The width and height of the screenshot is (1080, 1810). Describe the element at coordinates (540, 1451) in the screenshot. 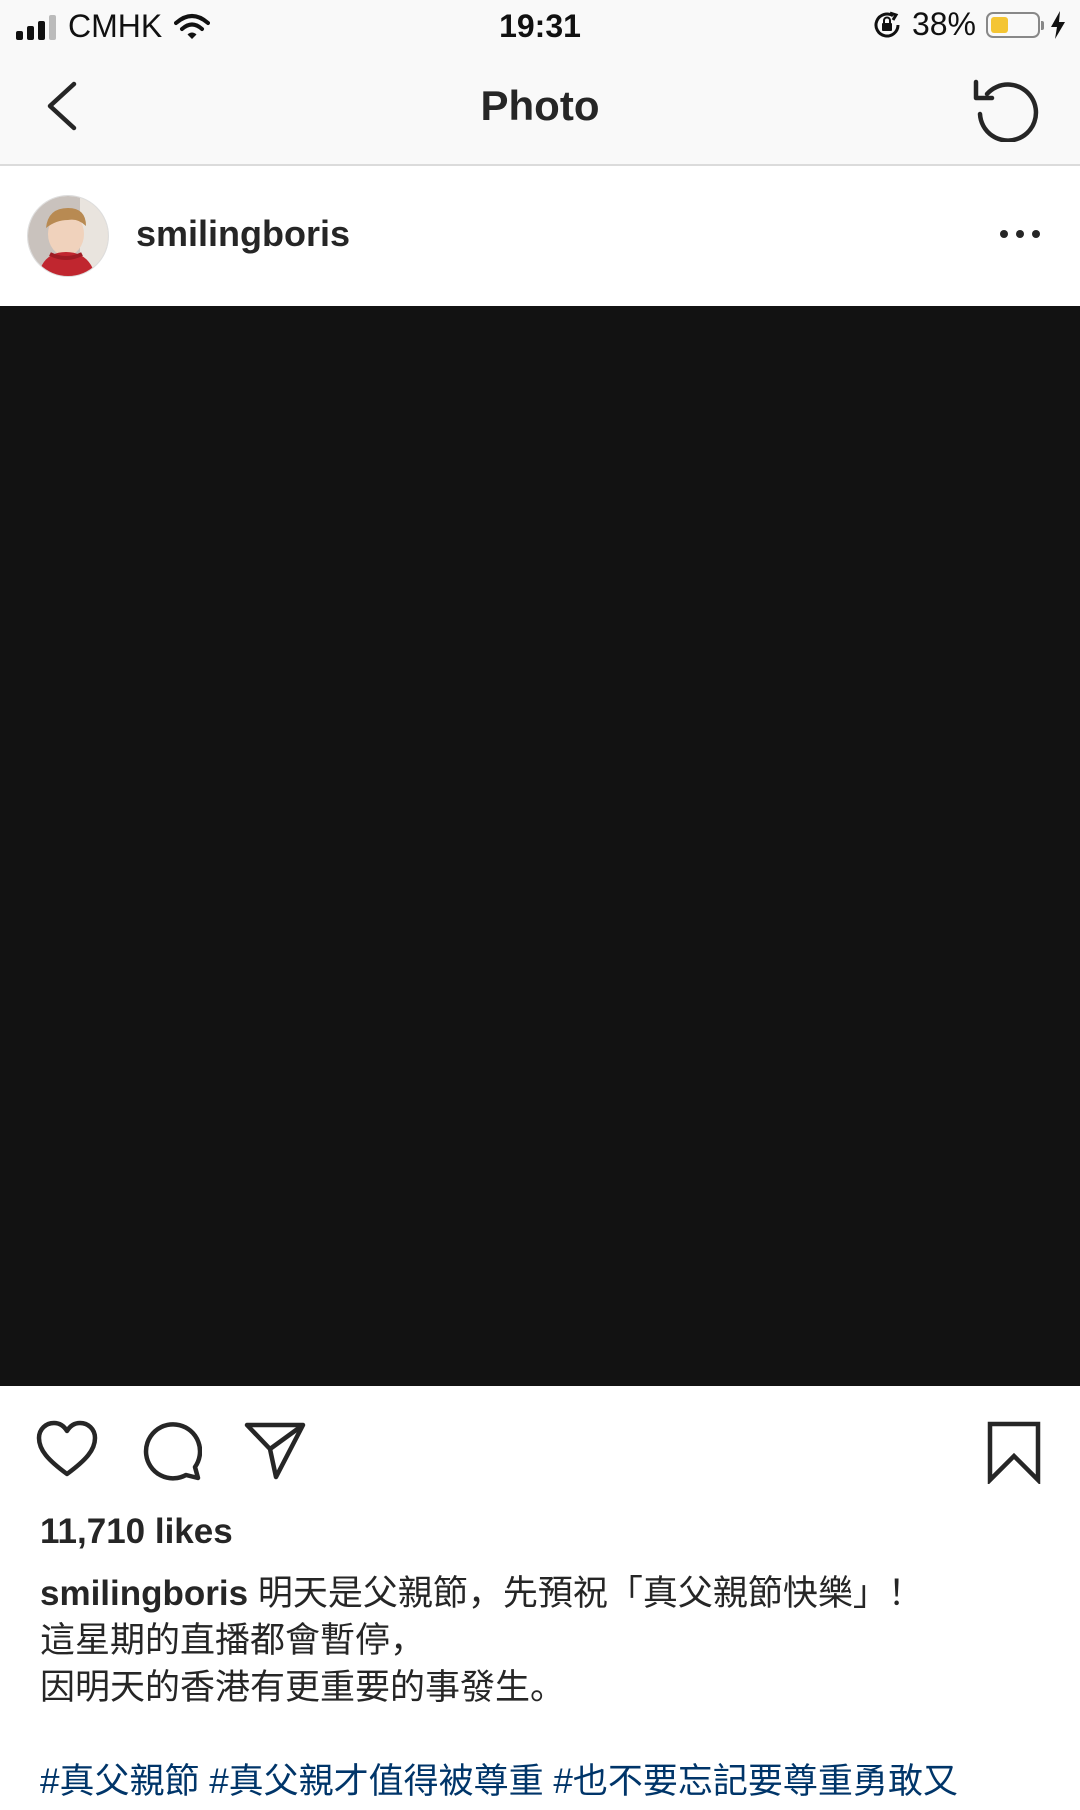

I see `post-action-bar` at that location.